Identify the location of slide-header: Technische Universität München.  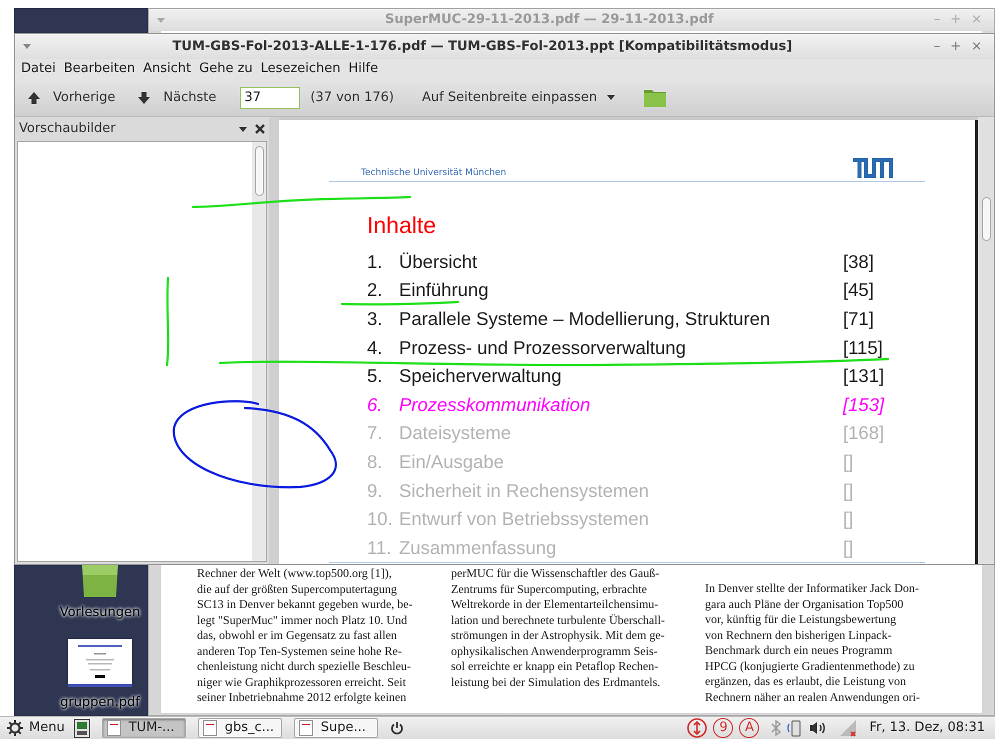
(434, 173).